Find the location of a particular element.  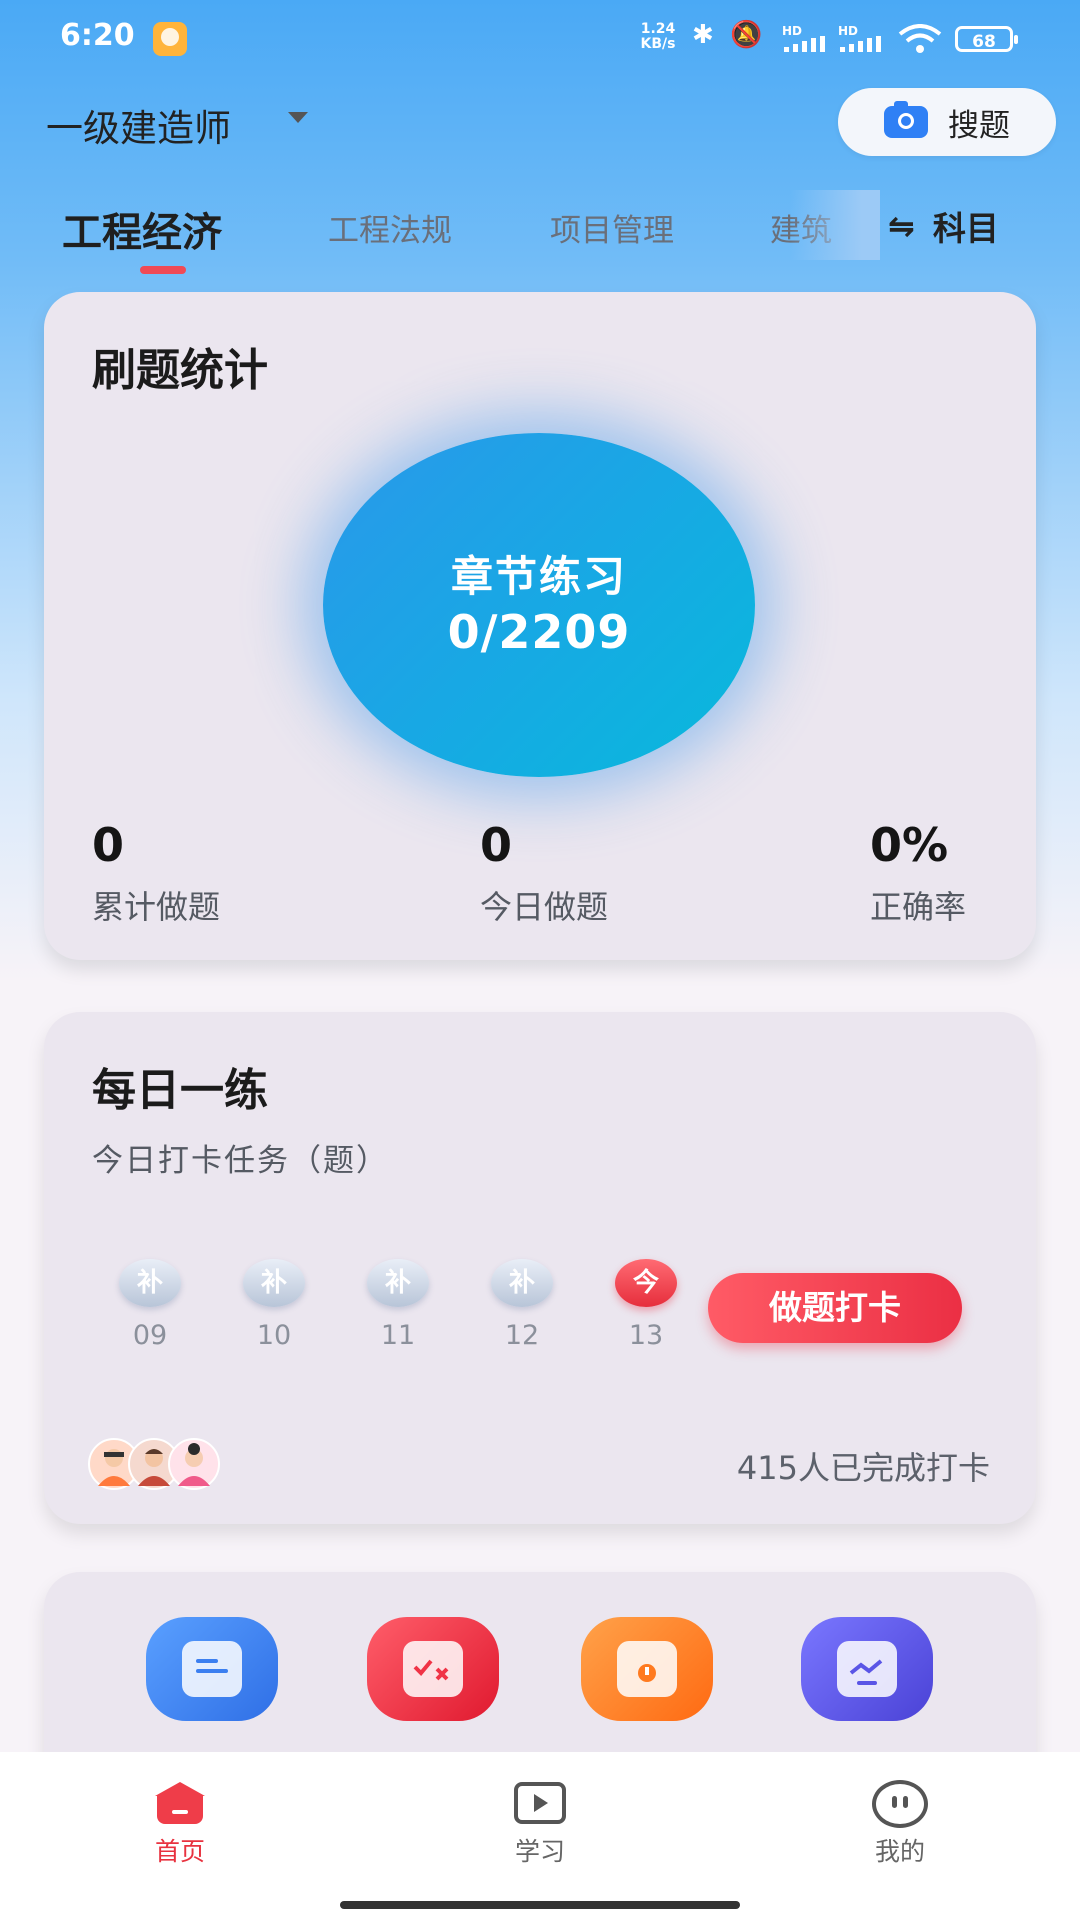

nav-profile-label: 我的 is located at coordinates (899, 1851).